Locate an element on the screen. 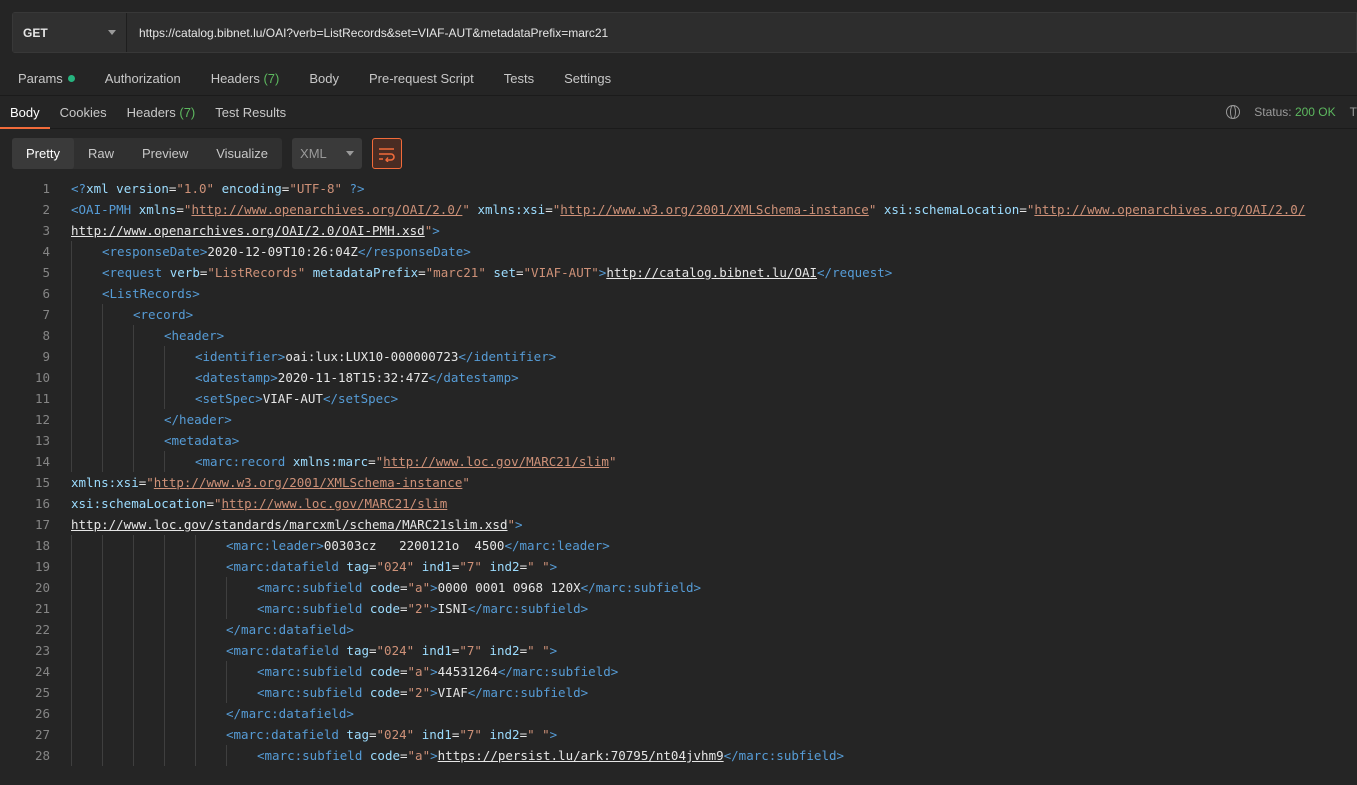 This screenshot has width=1357, height=785. line-number: 11 is located at coordinates (42, 398).